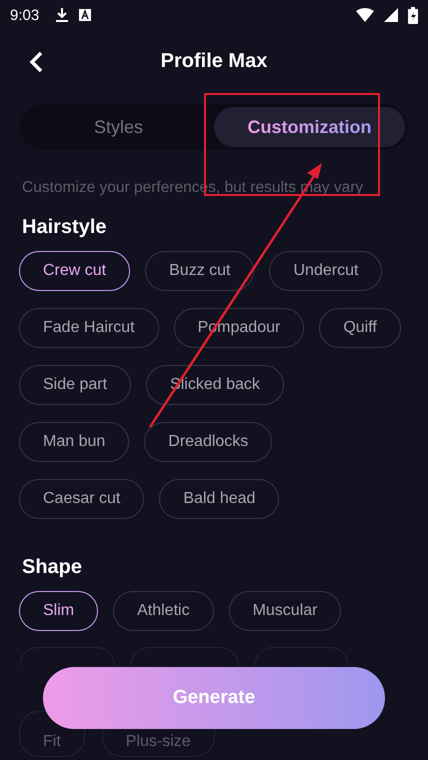  I want to click on battery-icon, so click(413, 15).